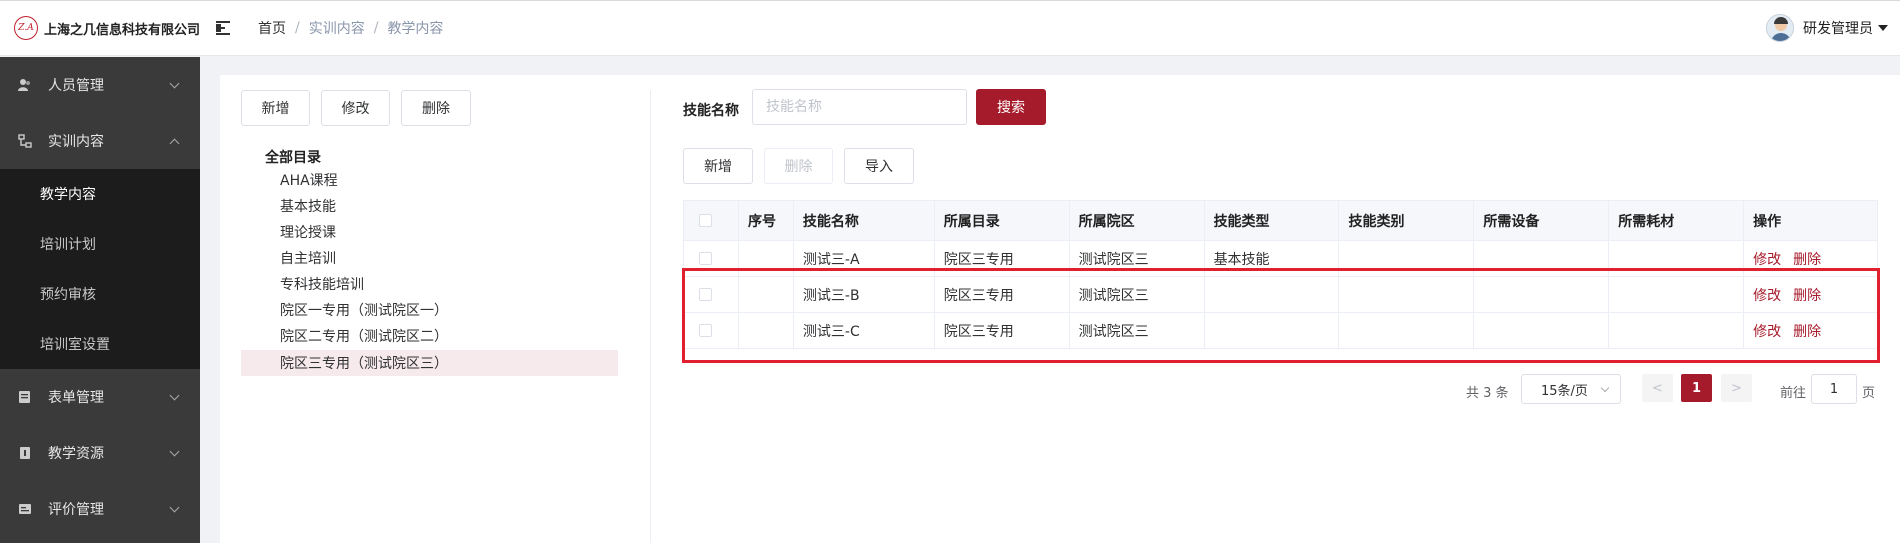 This screenshot has width=1900, height=543. What do you see at coordinates (415, 29) in the screenshot?
I see `breadcrumb-current: 教学内容` at bounding box center [415, 29].